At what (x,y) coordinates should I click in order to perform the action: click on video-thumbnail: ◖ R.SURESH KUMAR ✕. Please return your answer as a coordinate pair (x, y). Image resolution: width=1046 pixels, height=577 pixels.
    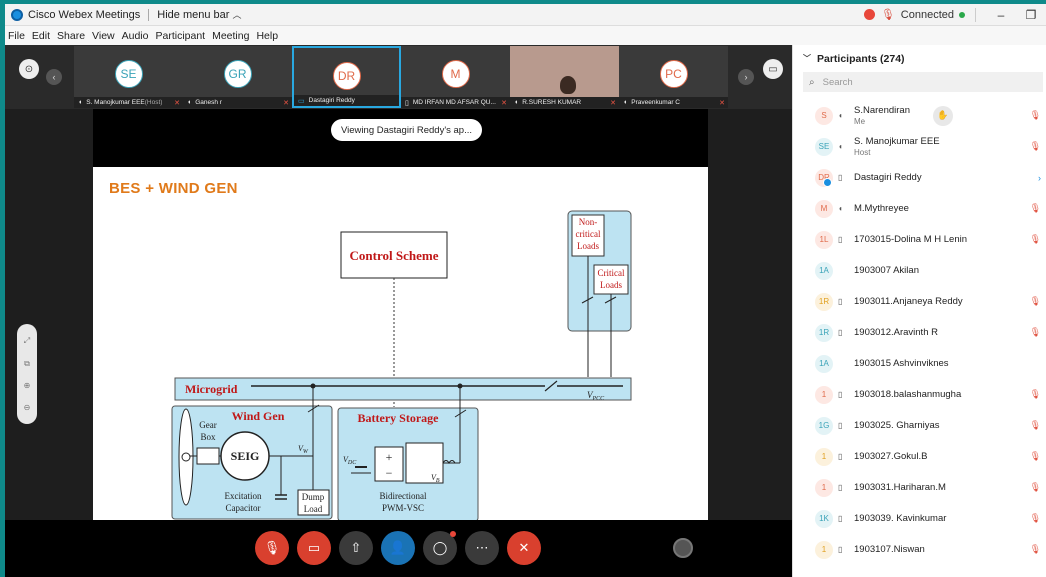
    Looking at the image, I should click on (564, 77).